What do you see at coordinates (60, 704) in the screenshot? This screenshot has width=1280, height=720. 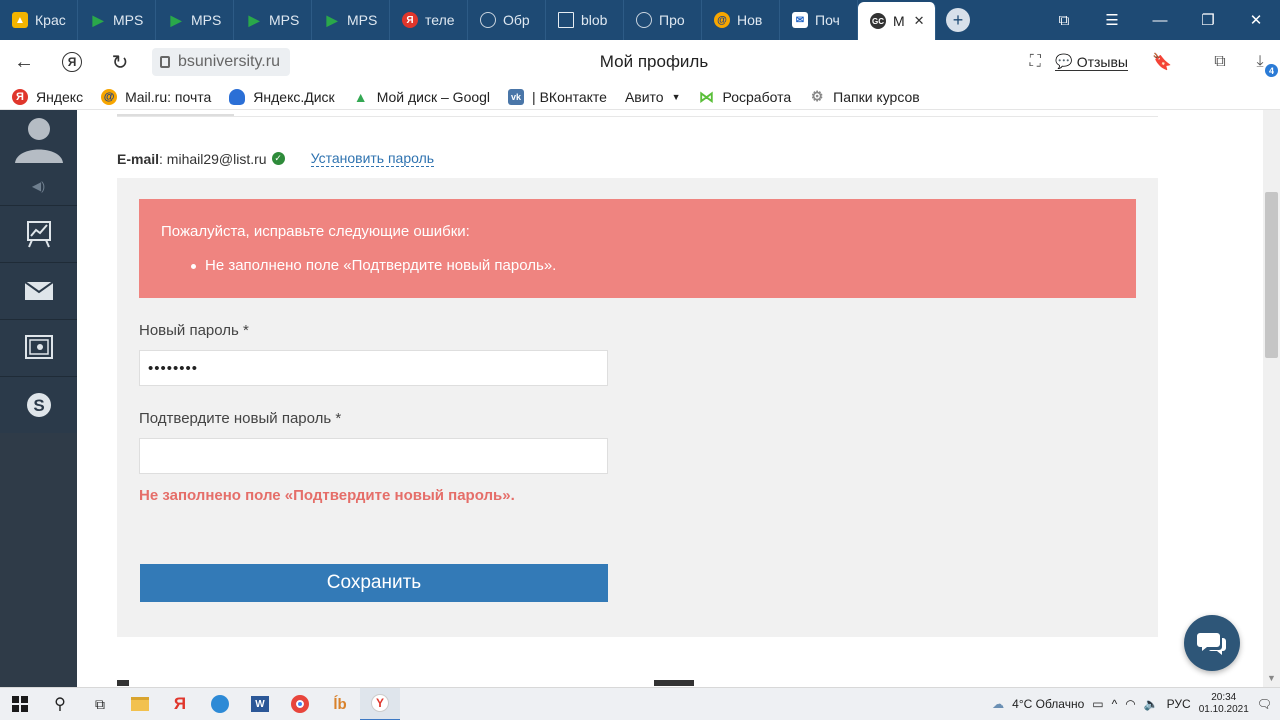 I see `search-icon: ⚲` at bounding box center [60, 704].